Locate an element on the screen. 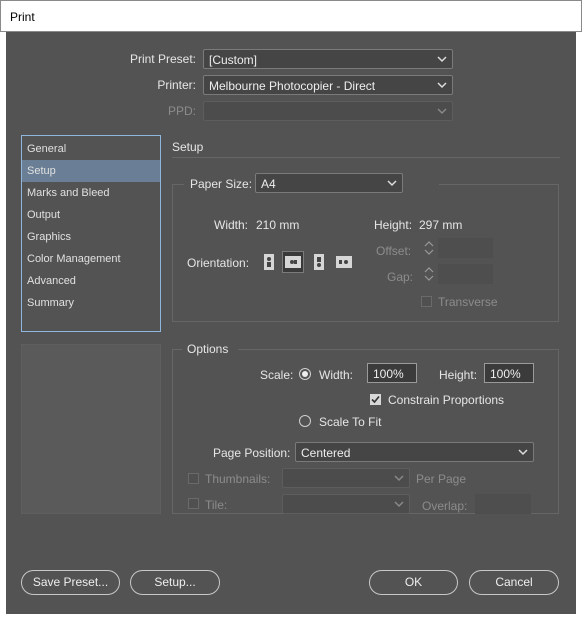 This screenshot has height=617, width=582. scale-width-value: 100% is located at coordinates (388, 374).